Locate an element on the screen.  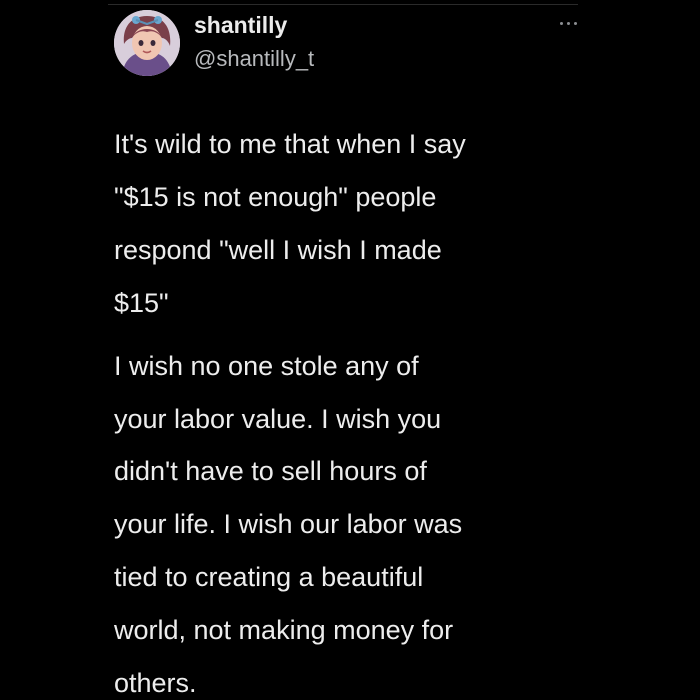
top-divider is located at coordinates (343, 4).